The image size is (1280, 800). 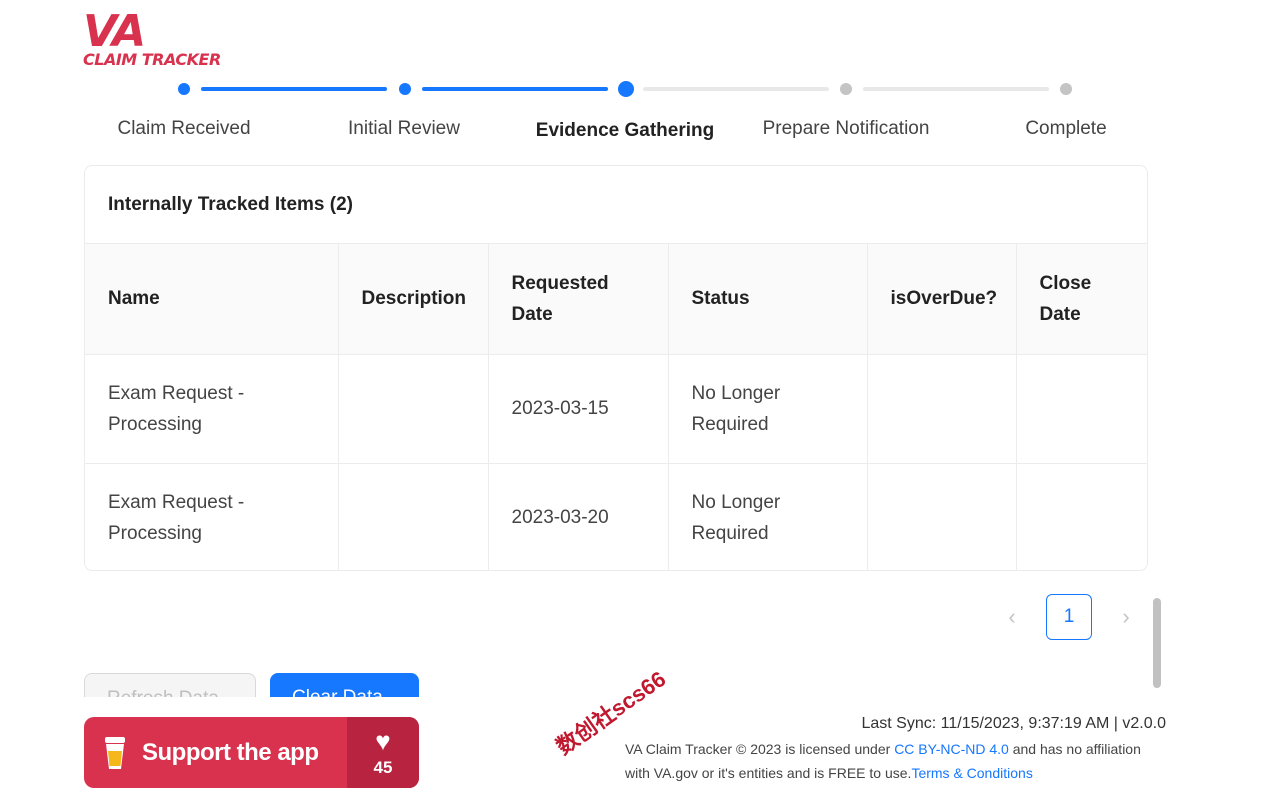 What do you see at coordinates (1082, 299) in the screenshot?
I see `column-header-close-date: Close Date` at bounding box center [1082, 299].